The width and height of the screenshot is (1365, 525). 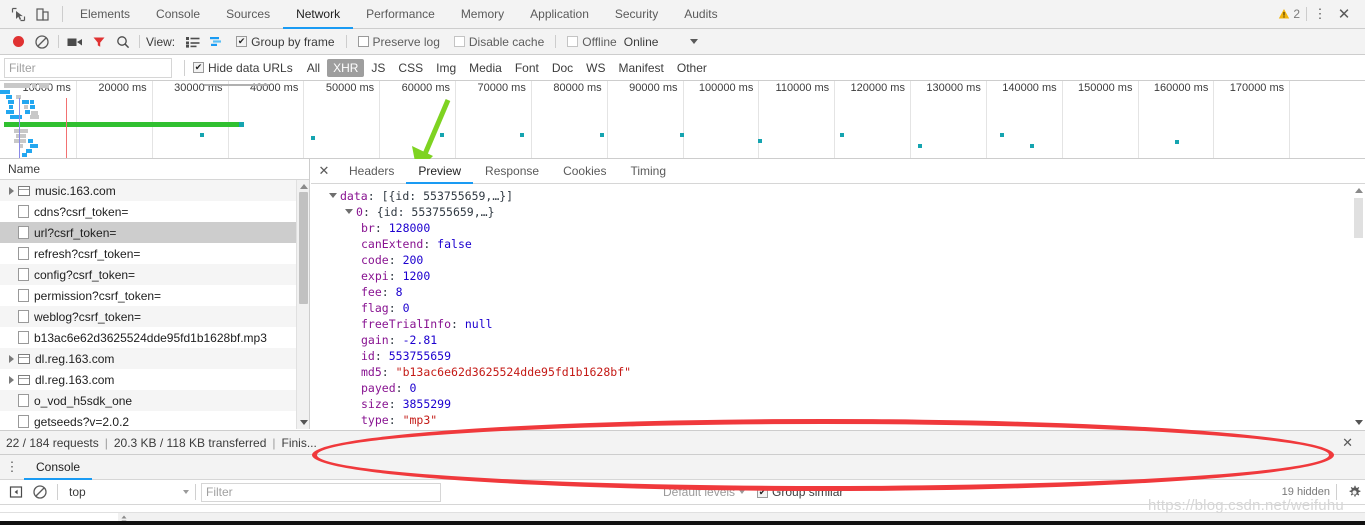 What do you see at coordinates (1358, 190) in the screenshot?
I see `detail-scroll-up-icon` at bounding box center [1358, 190].